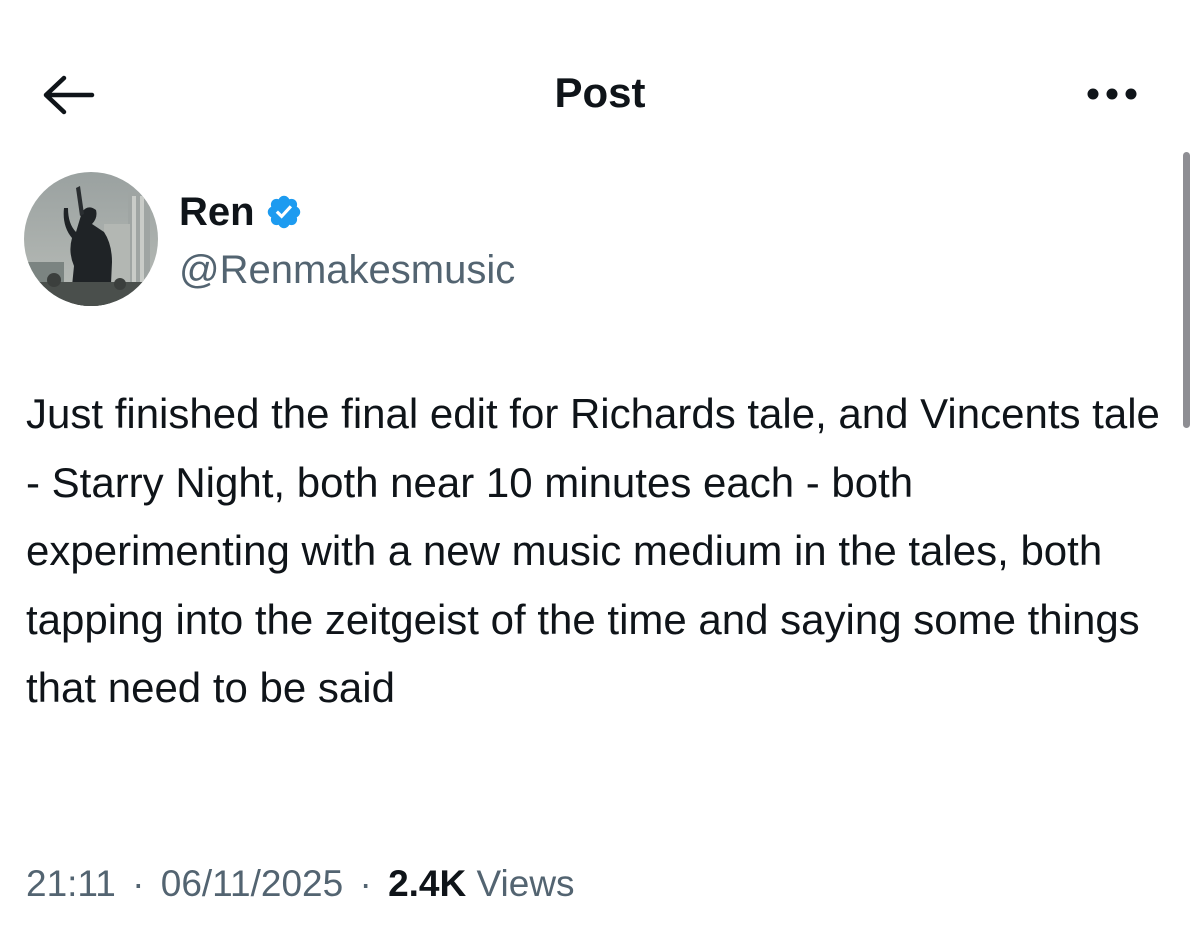 This screenshot has height=935, width=1200. I want to click on more-horizontal-icon, so click(1112, 94).